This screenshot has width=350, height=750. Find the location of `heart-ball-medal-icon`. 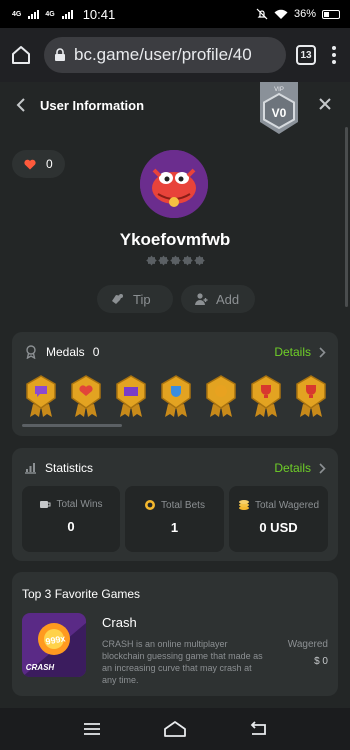

heart-ball-medal-icon is located at coordinates (86, 396).